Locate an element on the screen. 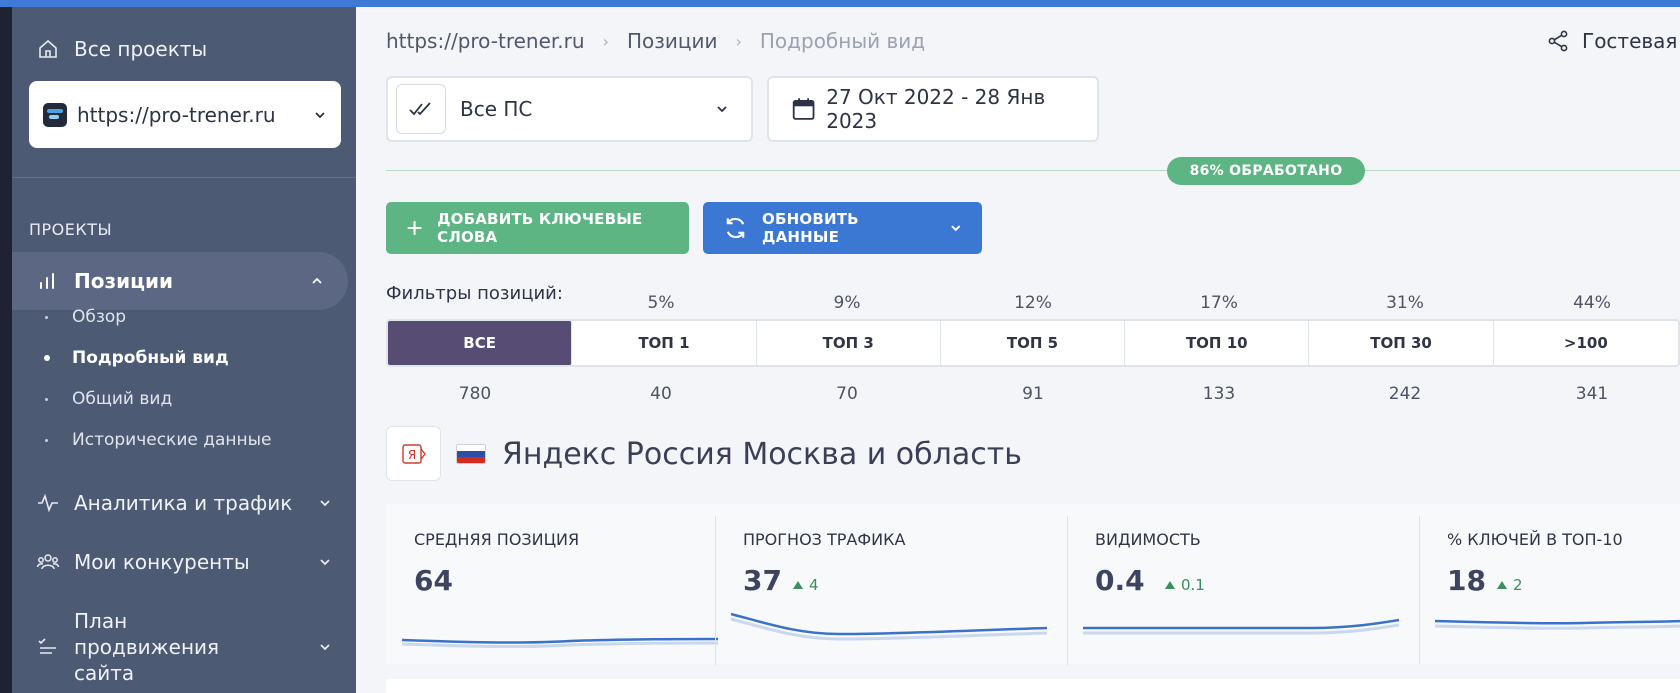 This screenshot has height=693, width=1680. metric-avg-position: СРЕДНЯЯ ПОЗИЦИЯ 64 is located at coordinates (552, 584).